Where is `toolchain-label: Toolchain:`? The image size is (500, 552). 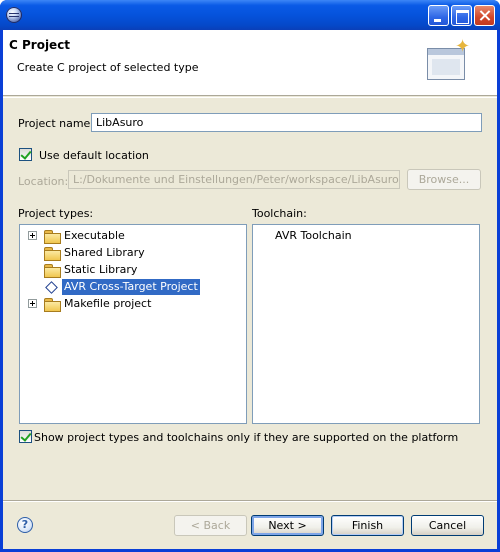 toolchain-label: Toolchain: is located at coordinates (279, 213).